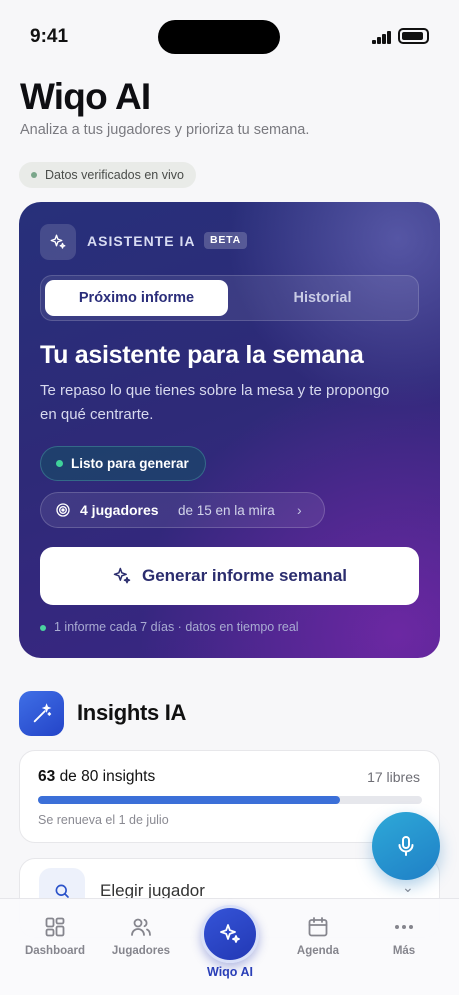 This screenshot has width=459, height=995. What do you see at coordinates (141, 927) in the screenshot?
I see `users-icon` at bounding box center [141, 927].